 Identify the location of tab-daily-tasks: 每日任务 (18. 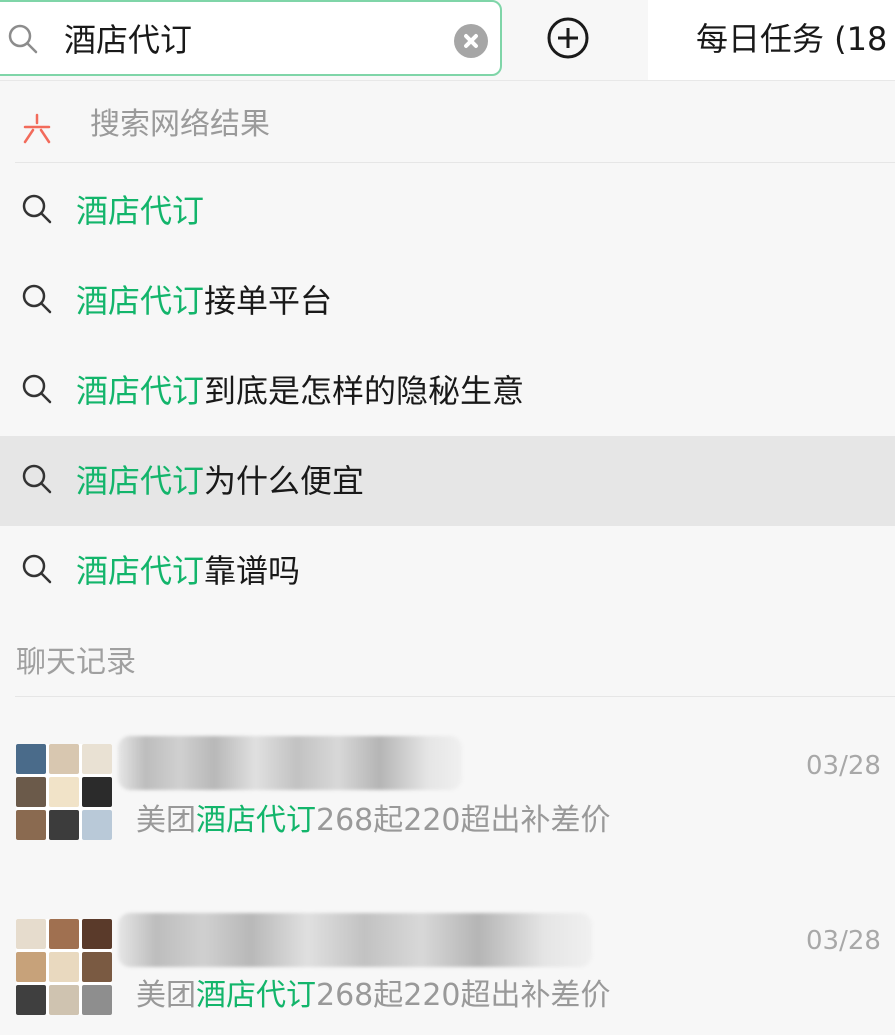
(771, 40).